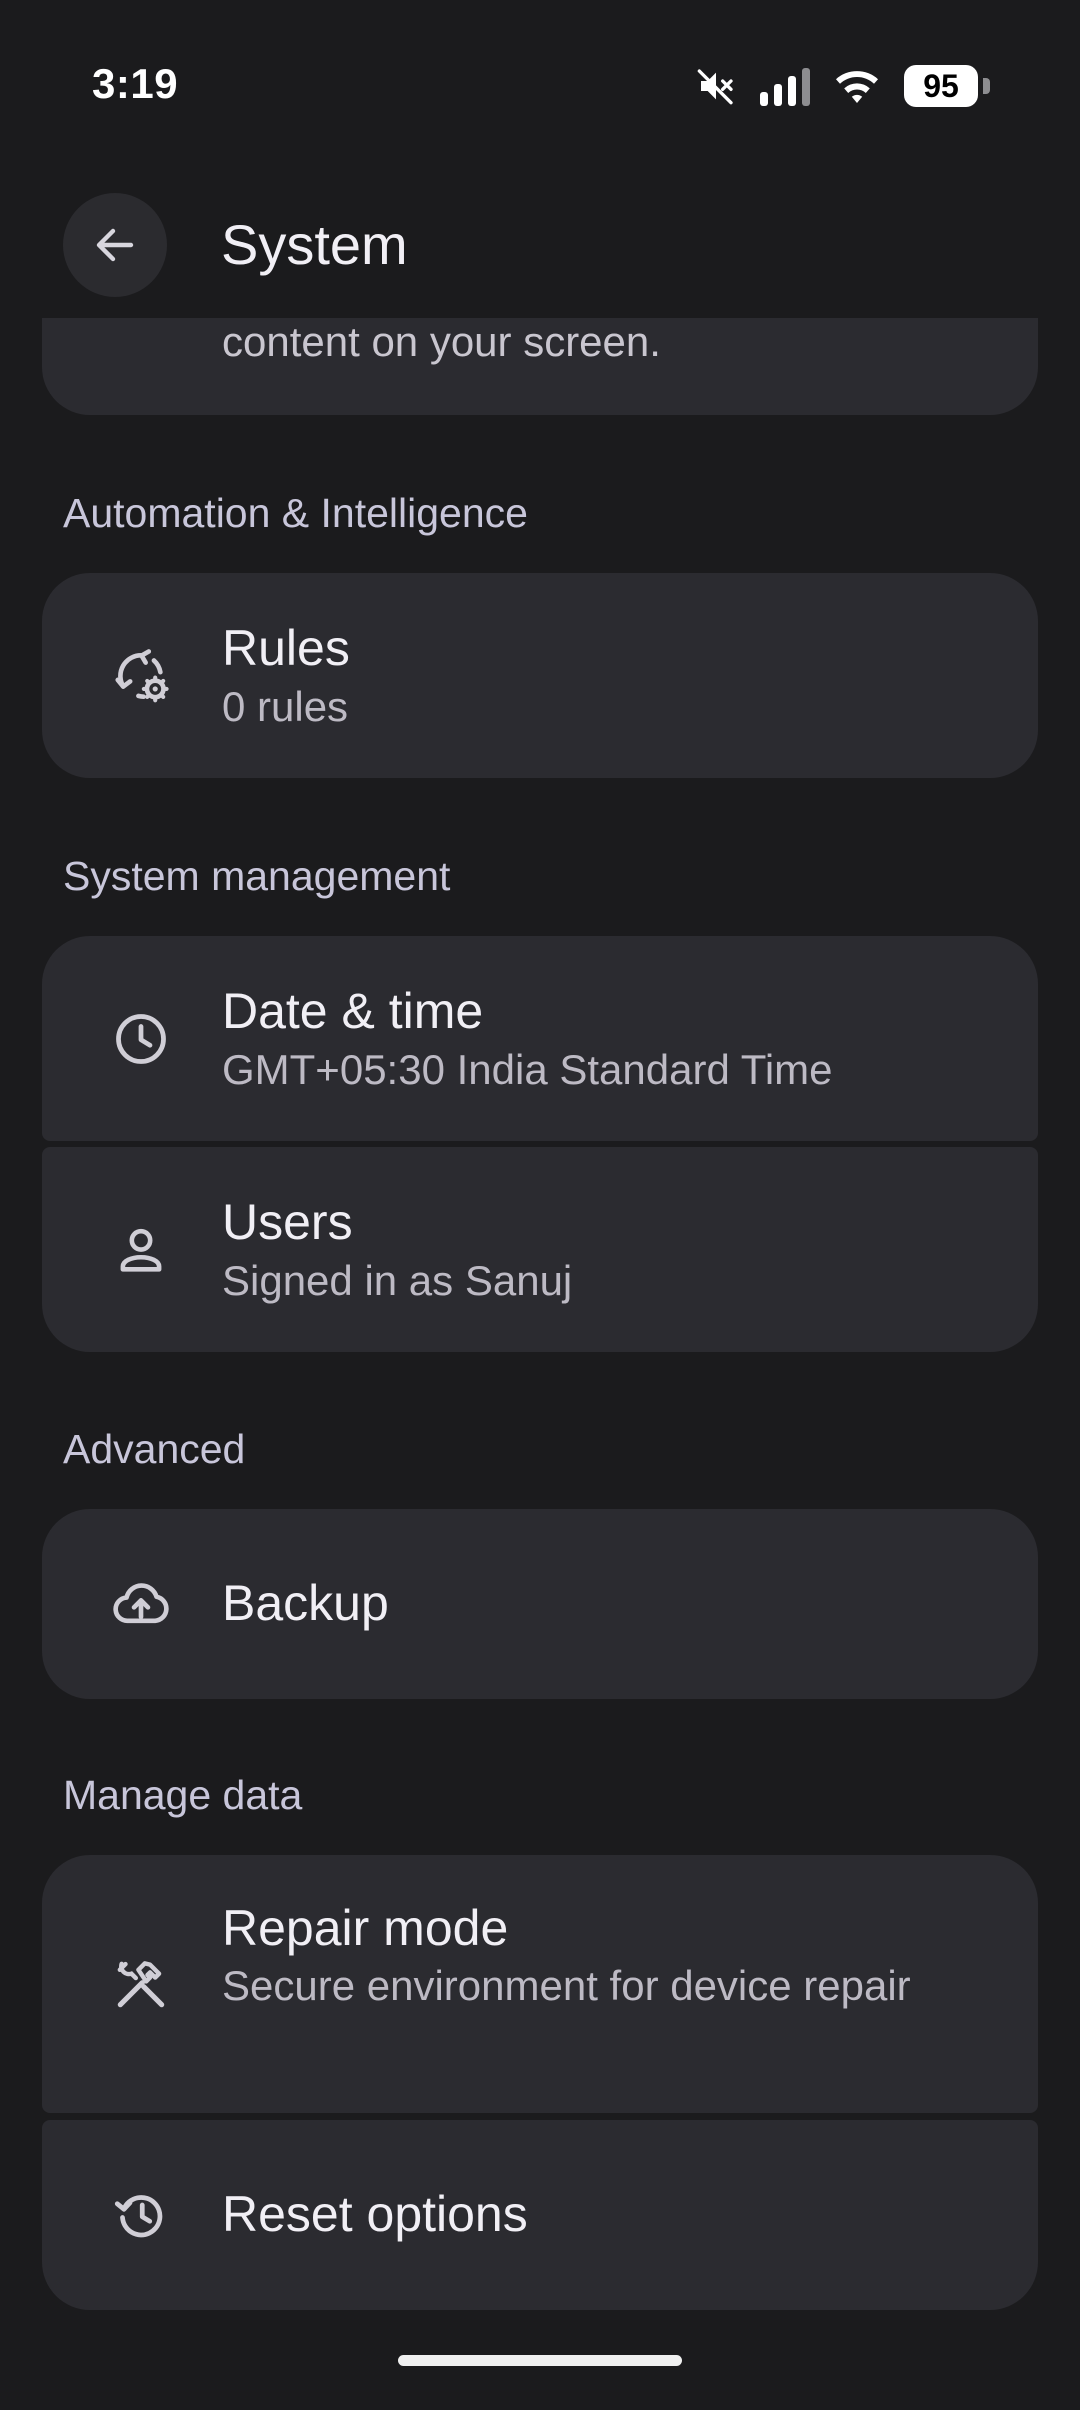 The image size is (1080, 2410). What do you see at coordinates (540, 675) in the screenshot?
I see `settings-item-rules: Rules 0 rules` at bounding box center [540, 675].